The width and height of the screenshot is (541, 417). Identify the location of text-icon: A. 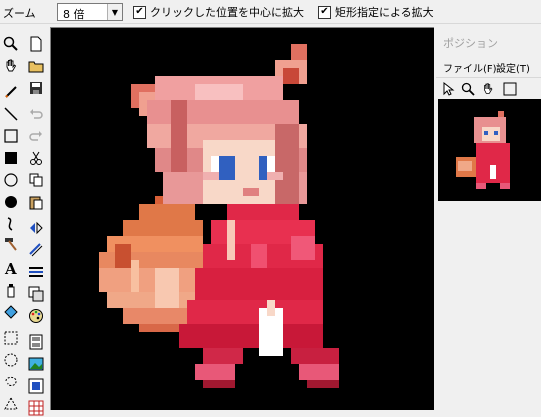
(11, 268).